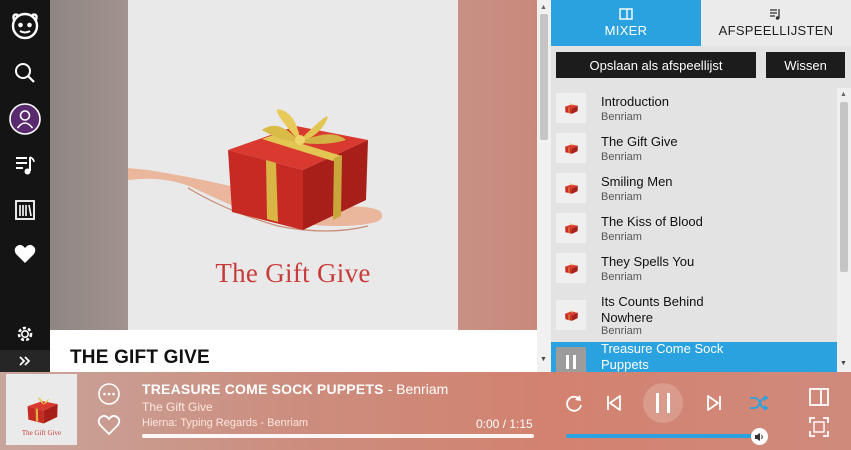 The height and width of the screenshot is (450, 851). Describe the element at coordinates (694, 188) in the screenshot. I see `queue-item: Smiling Men Benriam` at that location.